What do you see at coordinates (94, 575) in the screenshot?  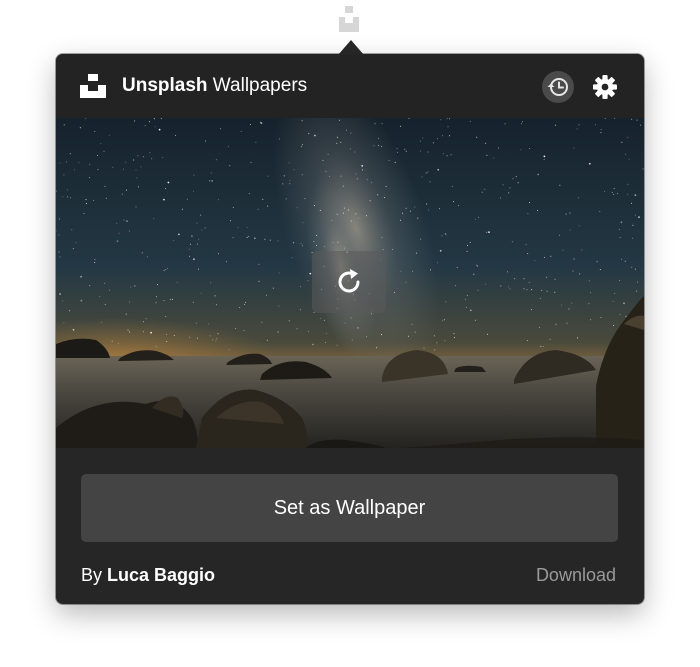 I see `credit-prefix: By` at bounding box center [94, 575].